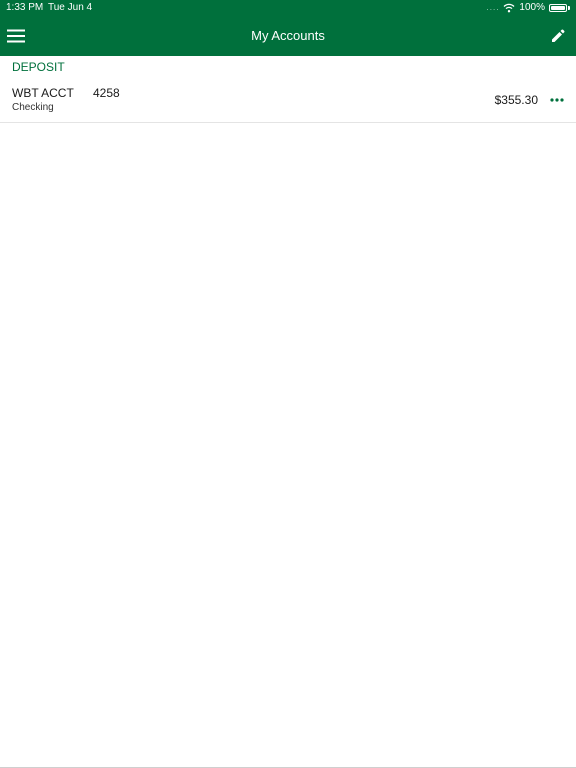 The width and height of the screenshot is (576, 768). I want to click on account-number: 4258, so click(106, 93).